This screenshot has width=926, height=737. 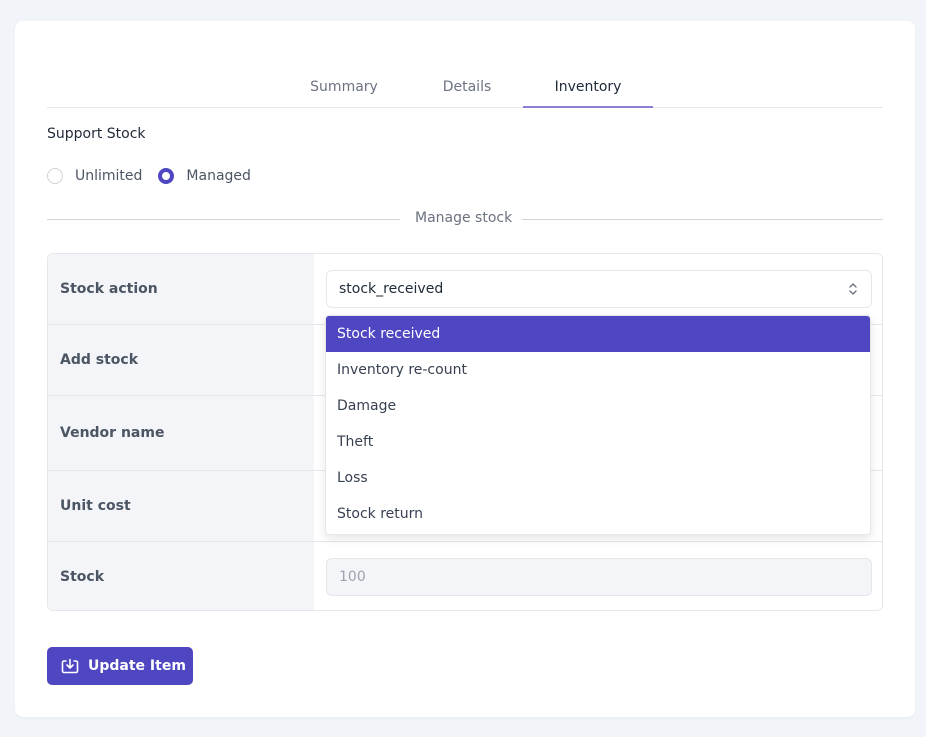 What do you see at coordinates (108, 176) in the screenshot?
I see `radio-unlimited-label: Unlimited` at bounding box center [108, 176].